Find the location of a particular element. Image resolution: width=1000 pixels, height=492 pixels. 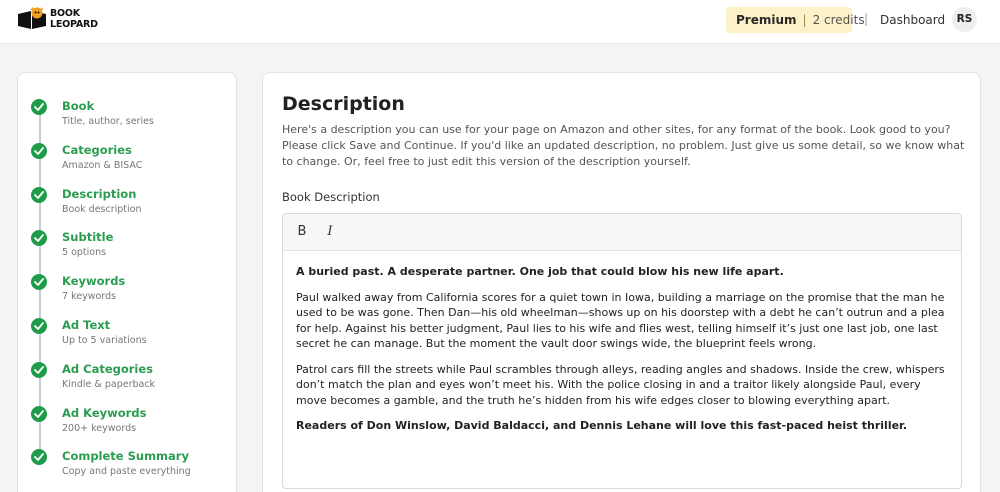

user-avatar: RS is located at coordinates (964, 19).